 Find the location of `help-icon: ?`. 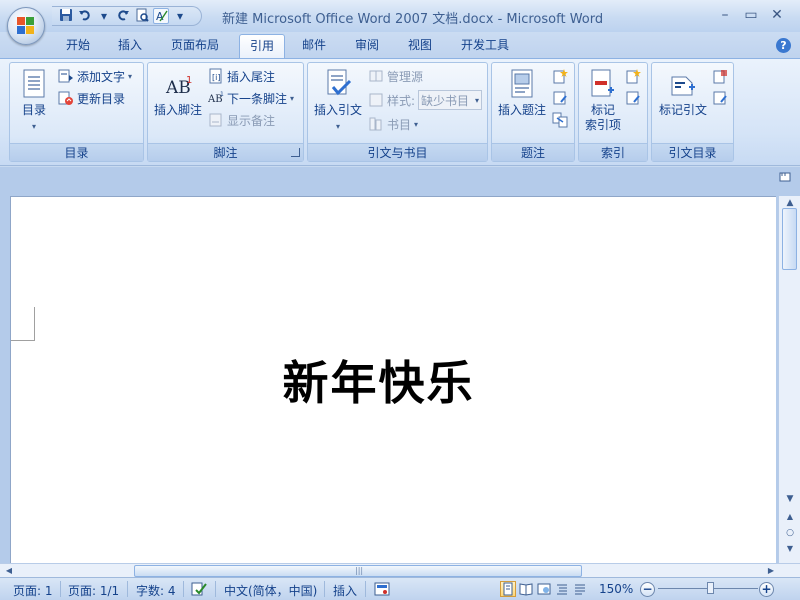

help-icon: ? is located at coordinates (783, 45).